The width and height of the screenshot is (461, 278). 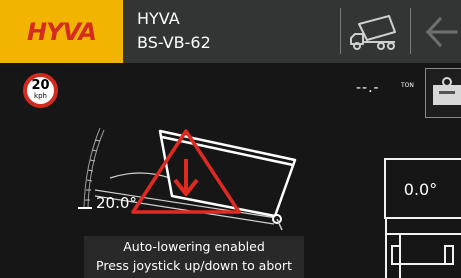 I want to click on tilt-angle-readout: 0.0°, so click(x=420, y=189).